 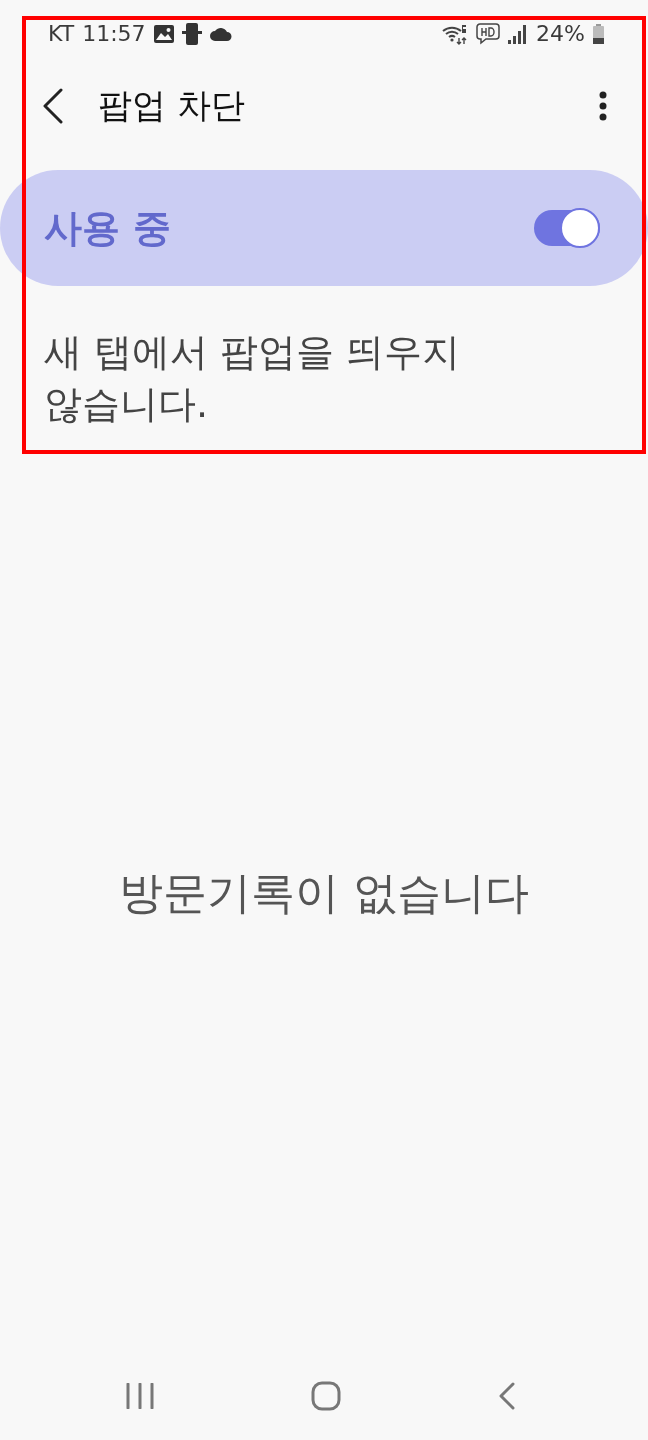 What do you see at coordinates (455, 34) in the screenshot?
I see `wifi-icon` at bounding box center [455, 34].